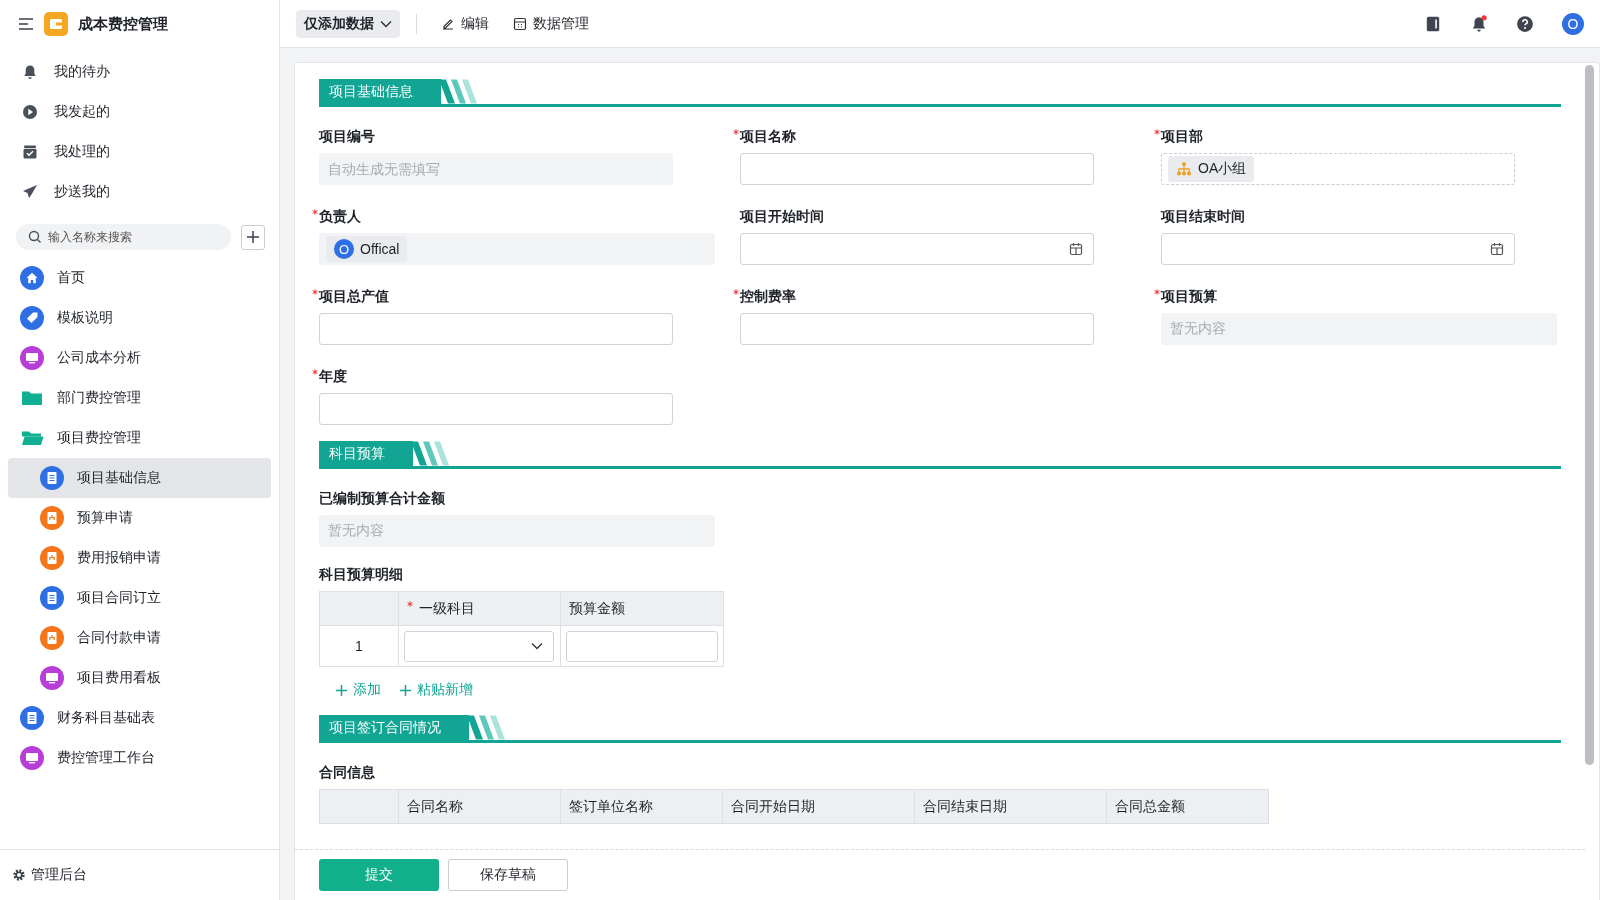 This screenshot has width=1600, height=900. What do you see at coordinates (139, 318) in the screenshot?
I see `tree-item: 模板说明` at bounding box center [139, 318].